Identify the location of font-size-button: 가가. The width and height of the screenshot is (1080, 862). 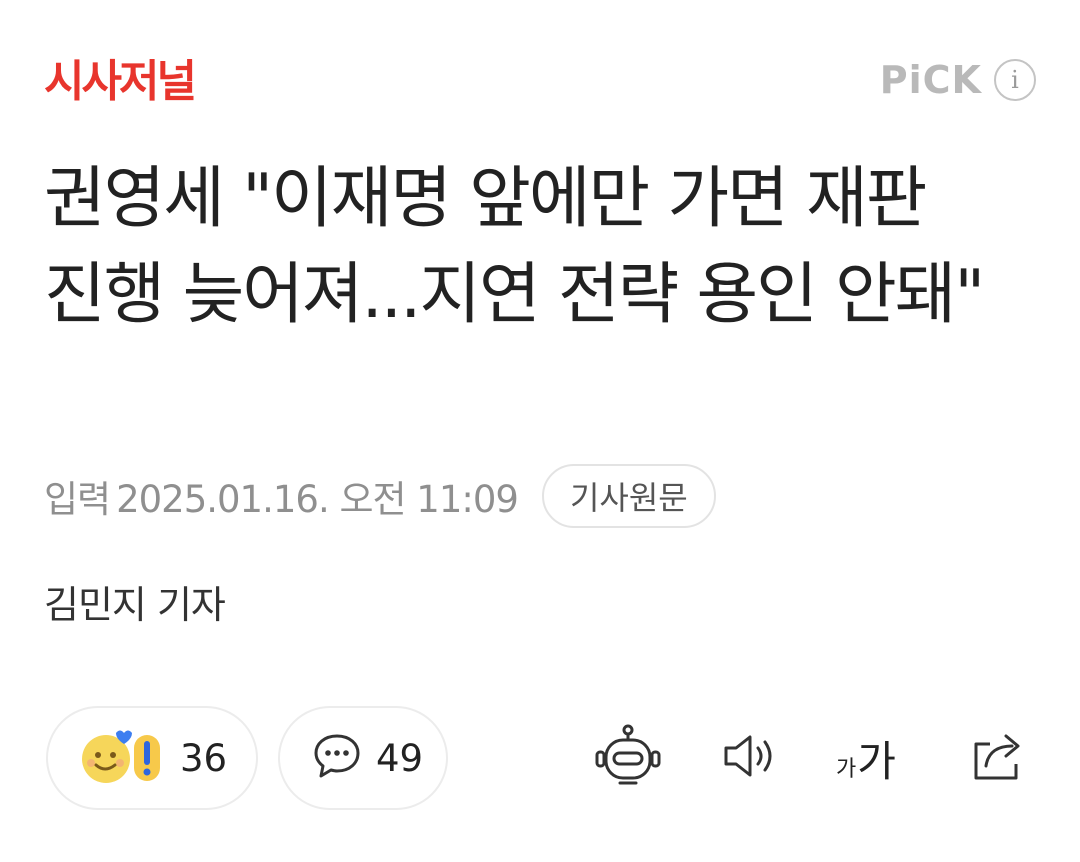
(866, 758).